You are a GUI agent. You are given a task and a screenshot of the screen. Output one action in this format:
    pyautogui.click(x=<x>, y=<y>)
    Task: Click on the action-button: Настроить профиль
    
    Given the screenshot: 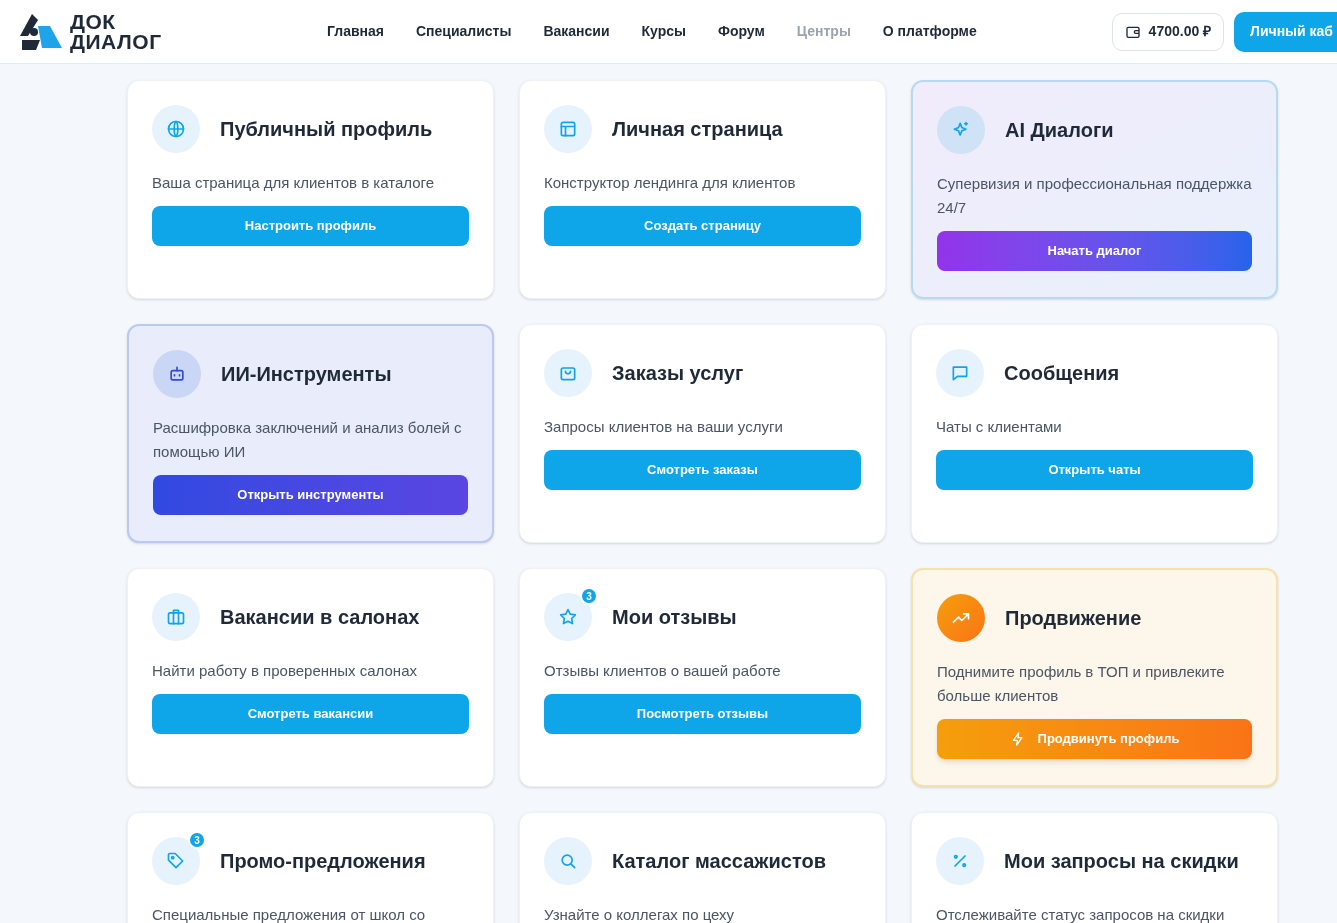 What is the action you would take?
    pyautogui.click(x=310, y=226)
    